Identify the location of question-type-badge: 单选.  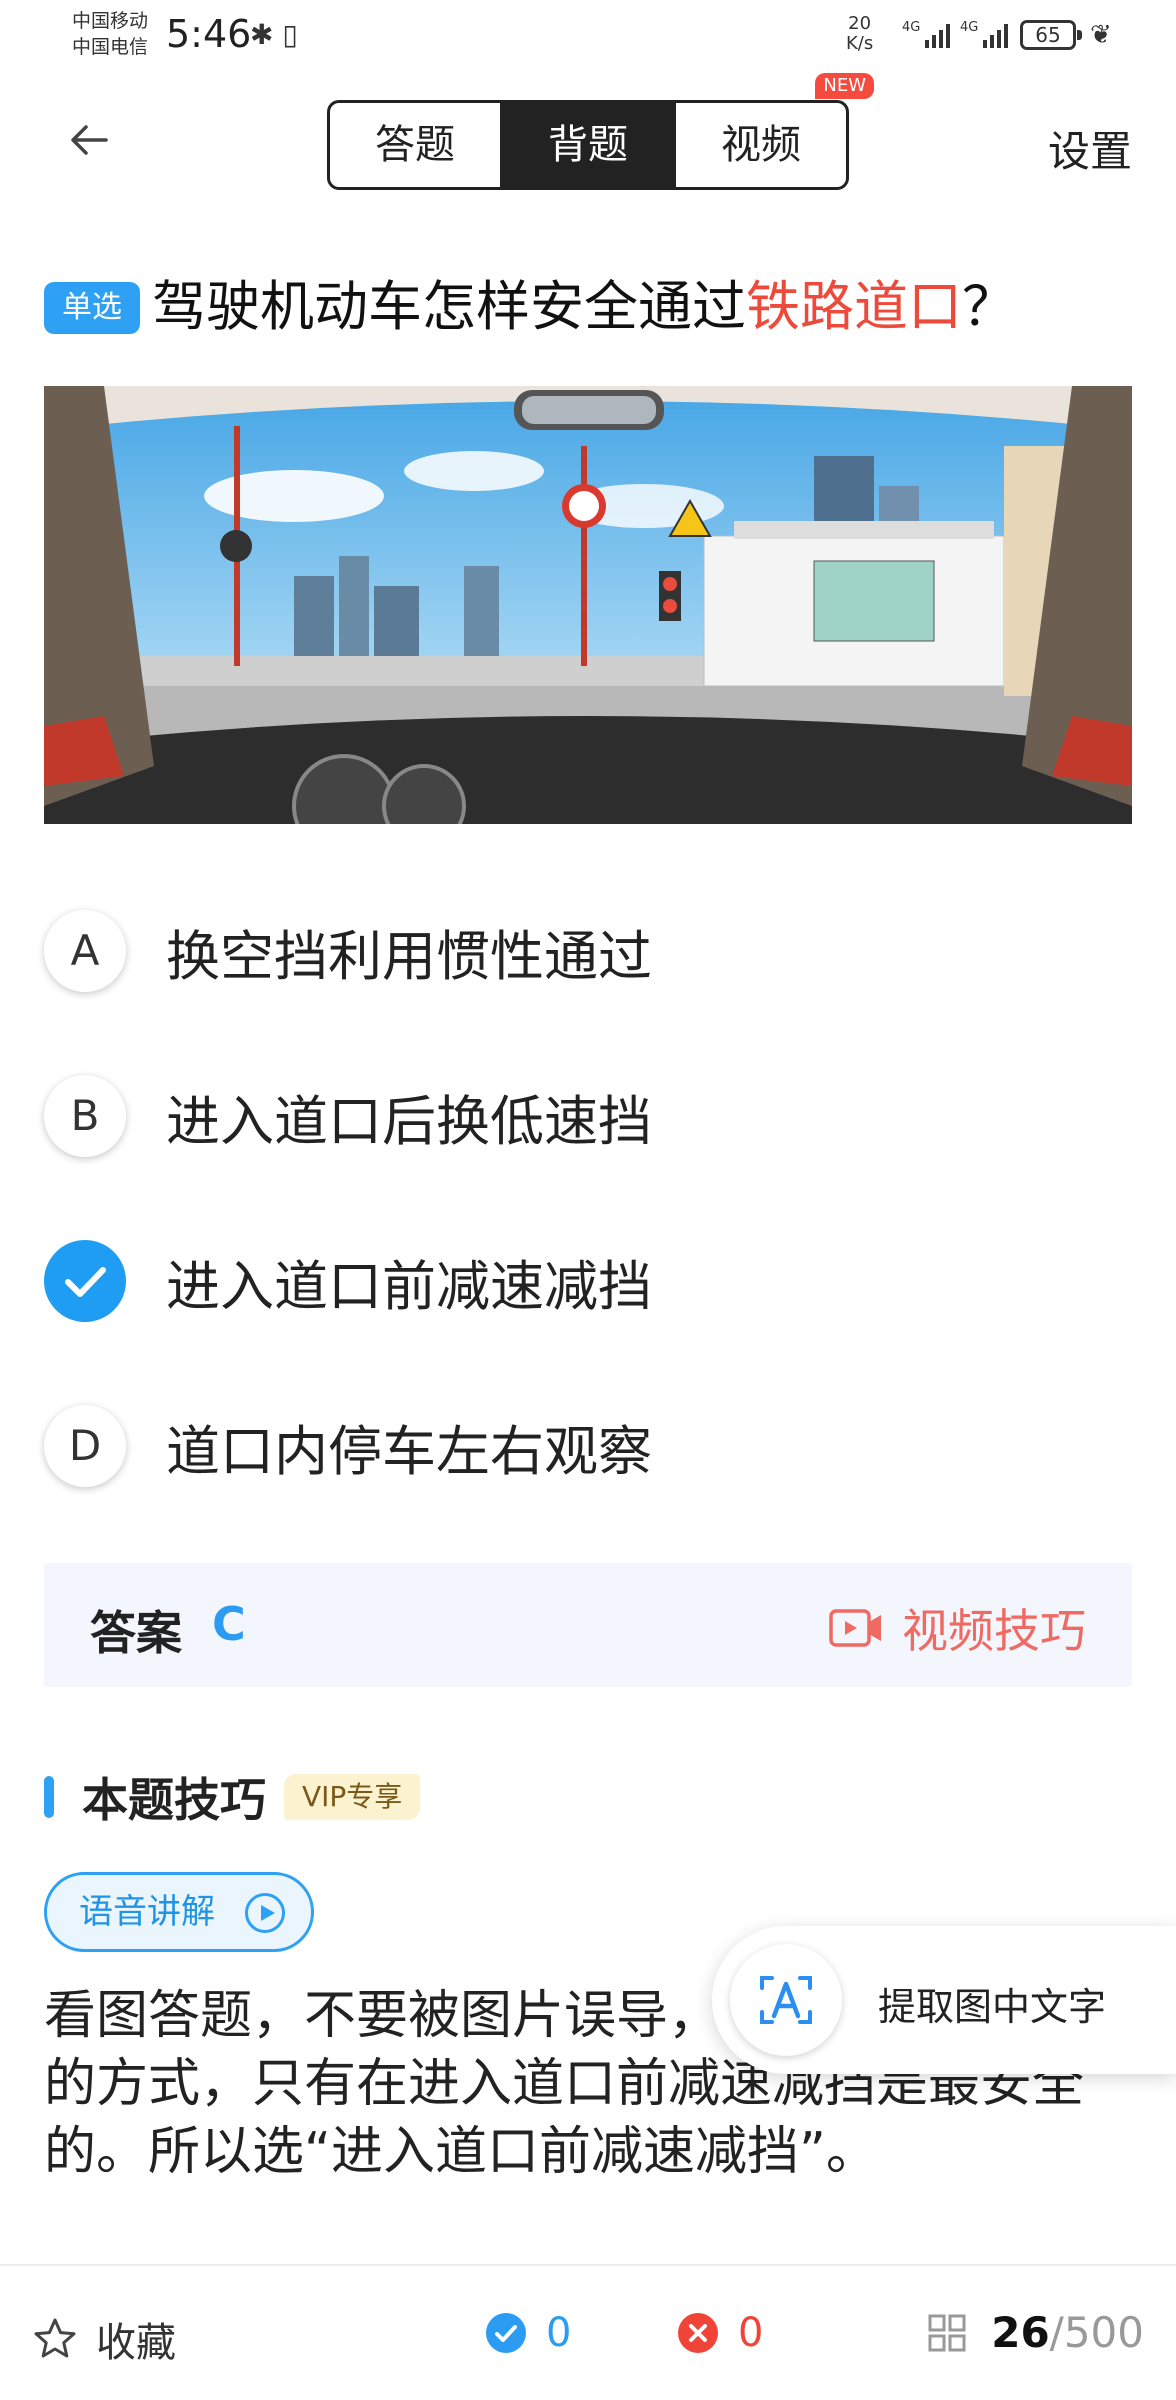
(92, 308).